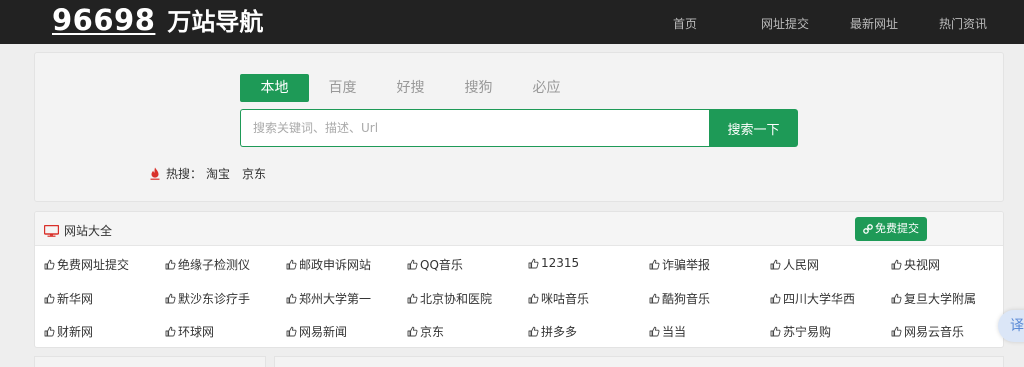  I want to click on site-link-label: 咪咕音乐, so click(565, 299).